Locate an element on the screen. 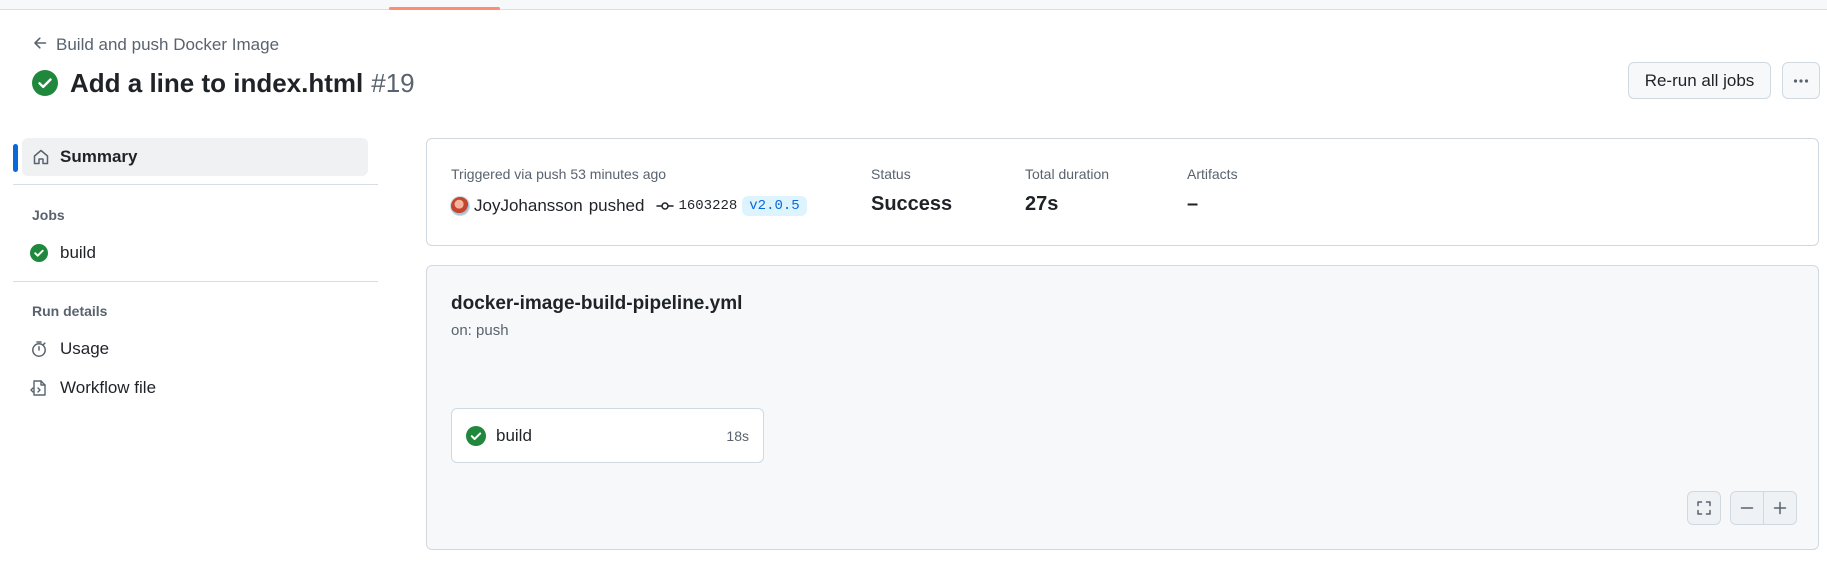 This screenshot has height=564, width=1827. sidebar-item-label: Usage is located at coordinates (85, 348).